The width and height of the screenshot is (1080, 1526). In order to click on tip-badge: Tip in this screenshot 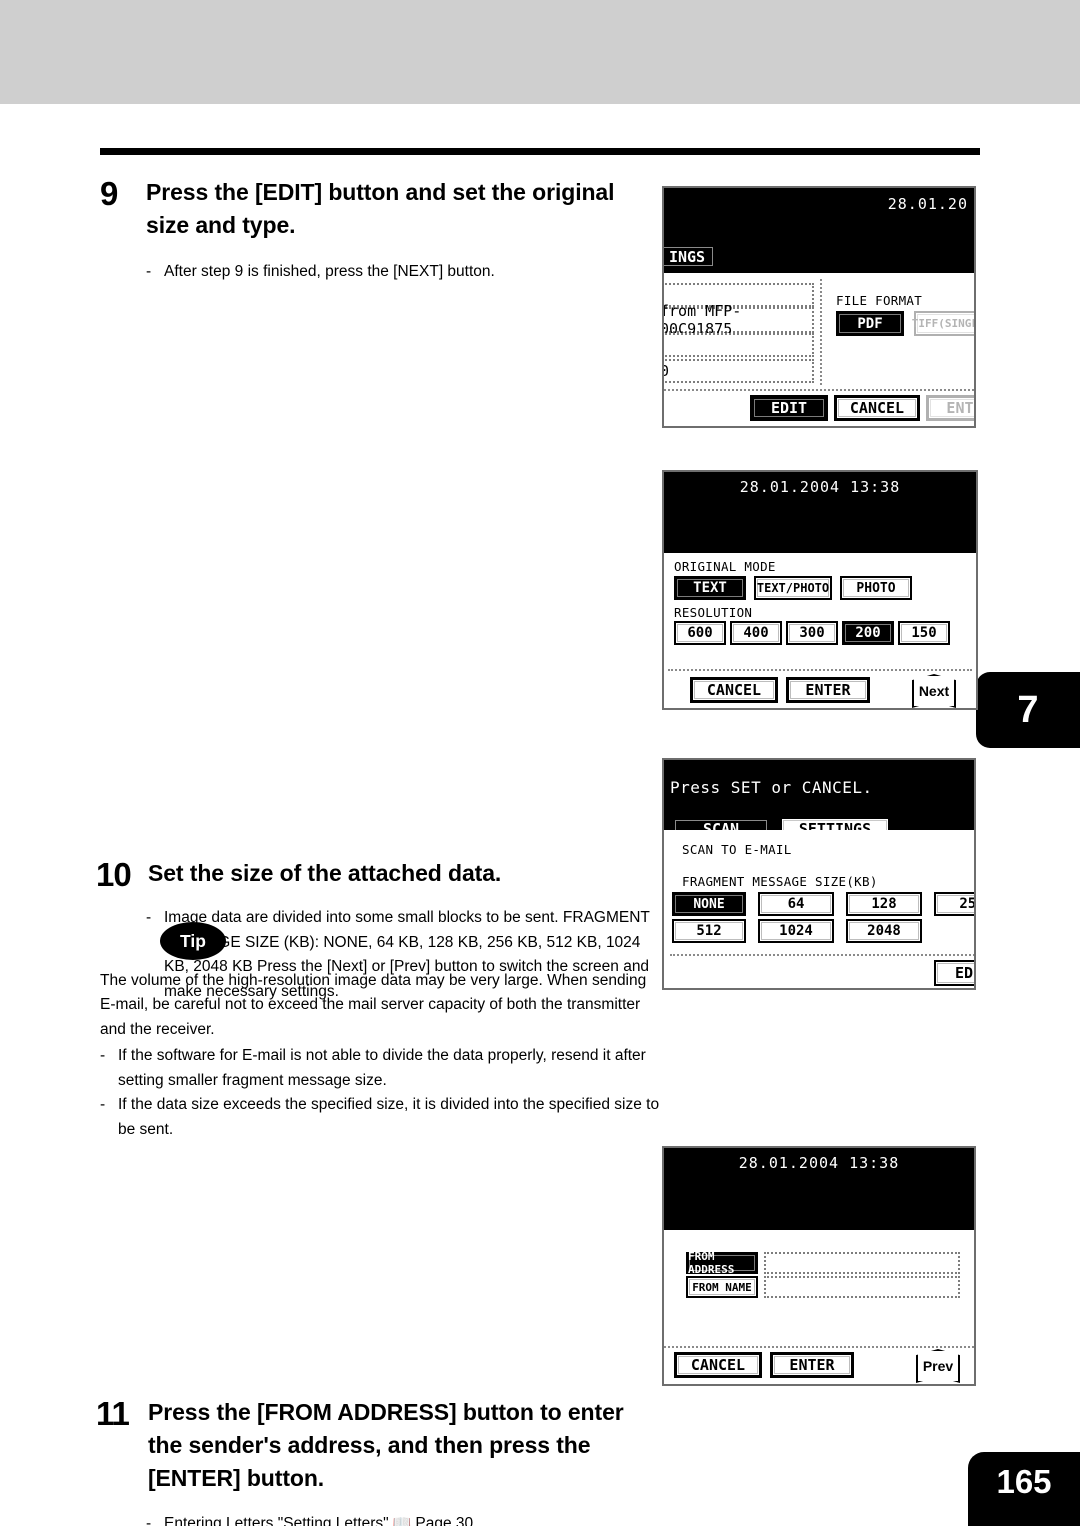, I will do `click(193, 941)`.